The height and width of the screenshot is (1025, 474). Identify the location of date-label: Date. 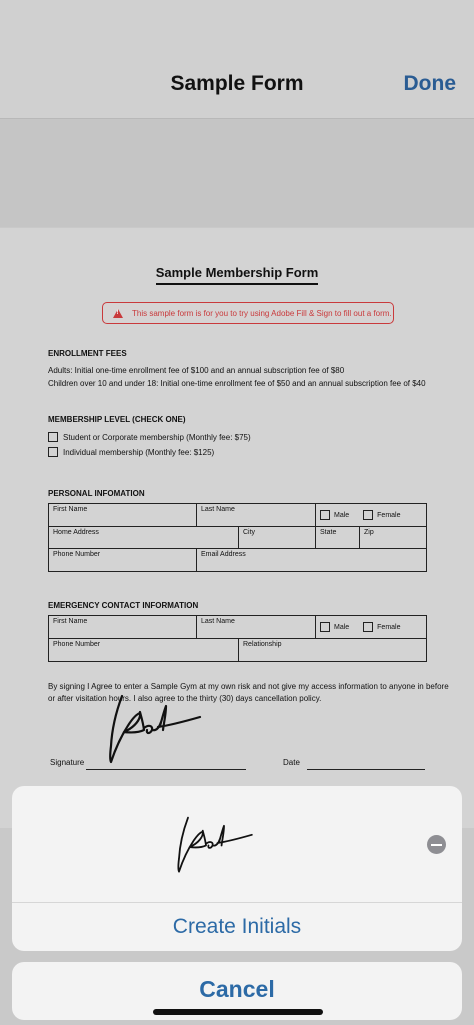
(291, 762).